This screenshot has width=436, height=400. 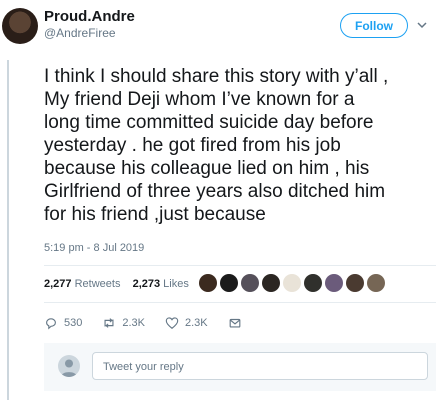 What do you see at coordinates (155, 214) in the screenshot?
I see `tweet-line: for his friend ,just because` at bounding box center [155, 214].